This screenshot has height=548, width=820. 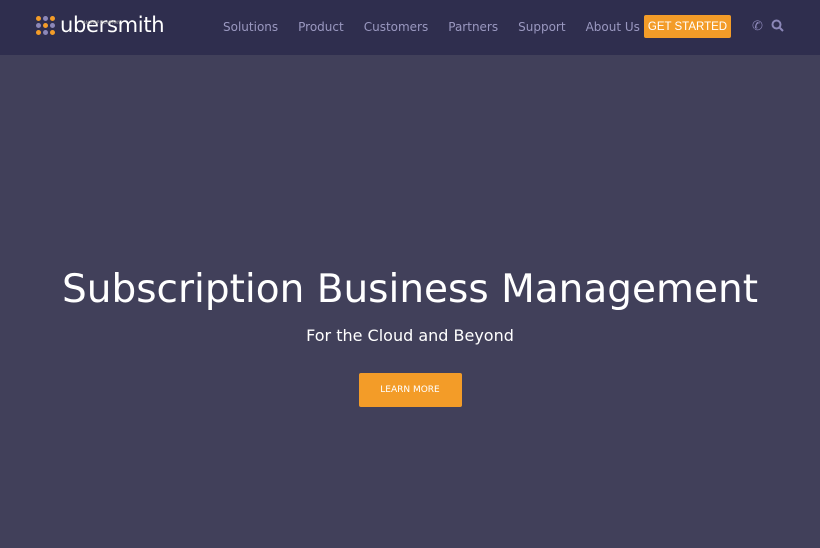 I want to click on nav-product: Product, so click(x=321, y=27).